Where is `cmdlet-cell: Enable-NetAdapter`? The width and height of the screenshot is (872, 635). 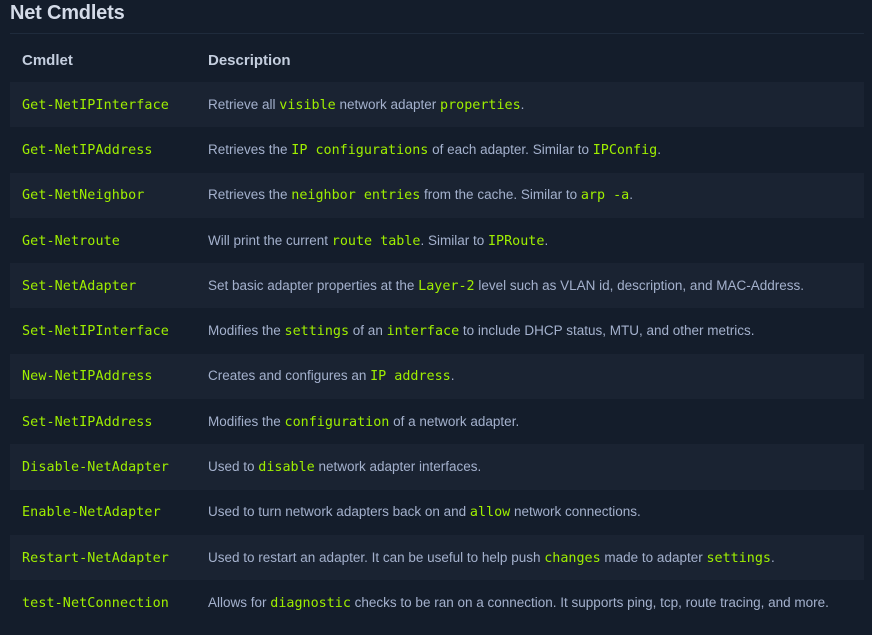
cmdlet-cell: Enable-NetAdapter is located at coordinates (103, 512).